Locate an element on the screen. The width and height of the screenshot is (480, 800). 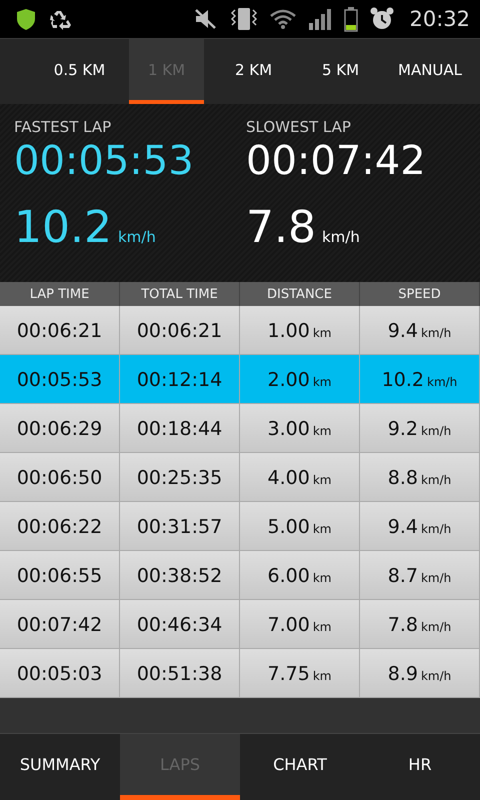
table-cell: 00:18:44 is located at coordinates (180, 428).